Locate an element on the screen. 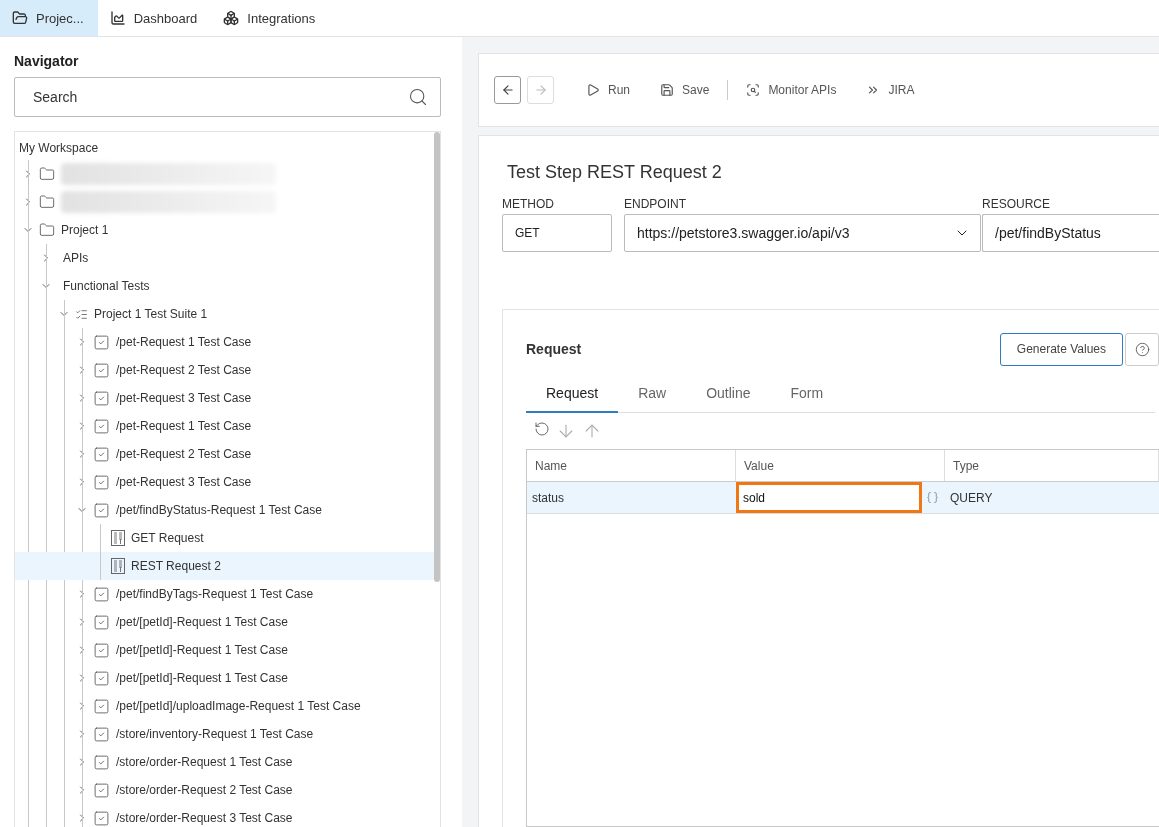 The height and width of the screenshot is (827, 1159). tree-label: REST Request 2 is located at coordinates (176, 566).